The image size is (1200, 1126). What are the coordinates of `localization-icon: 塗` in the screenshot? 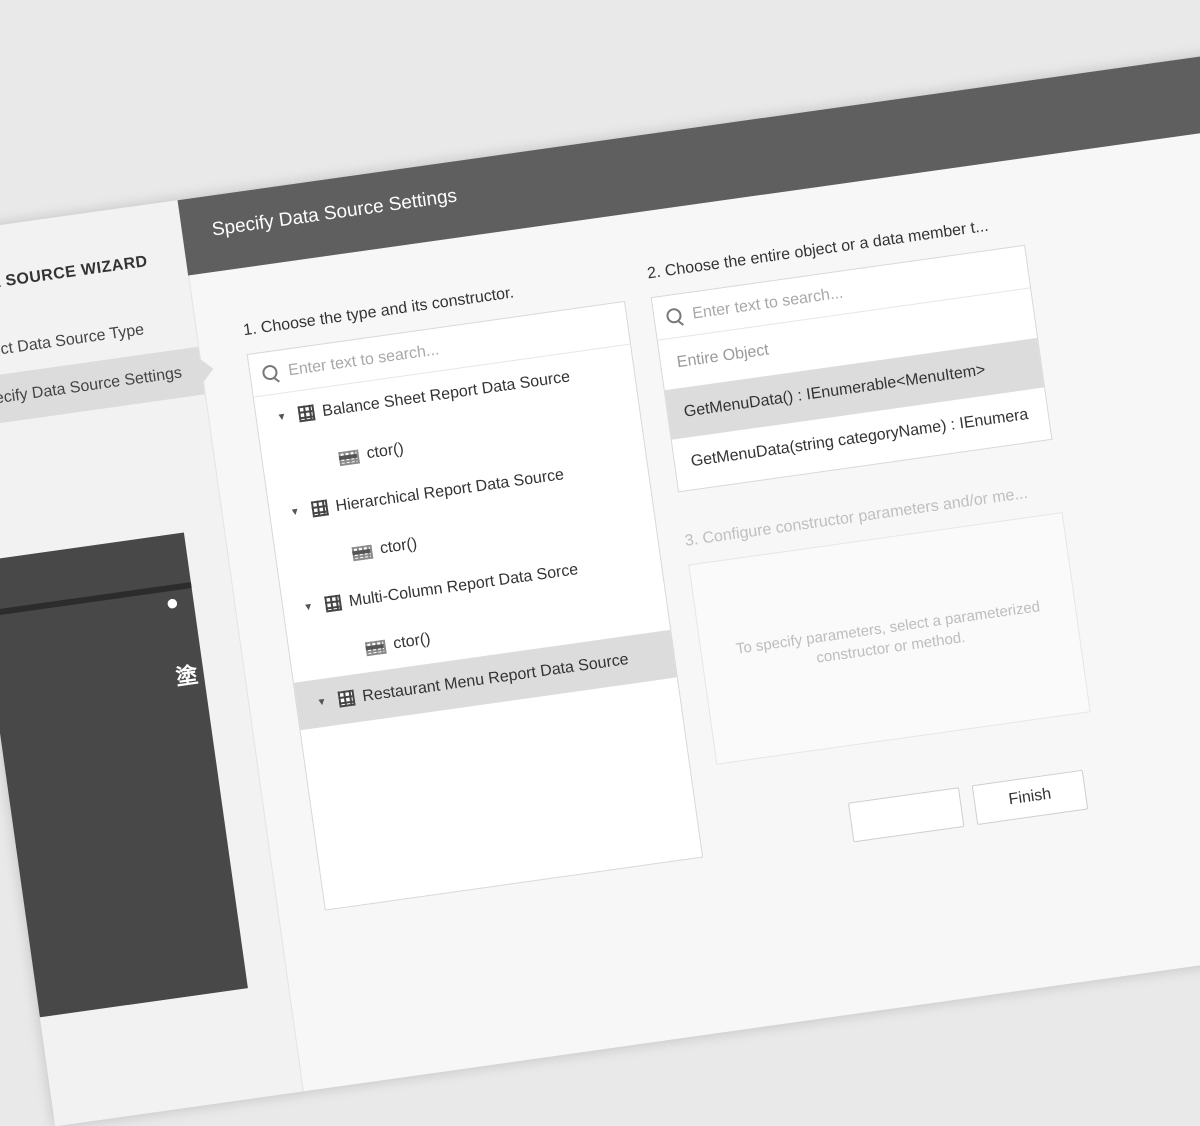 It's located at (187, 676).